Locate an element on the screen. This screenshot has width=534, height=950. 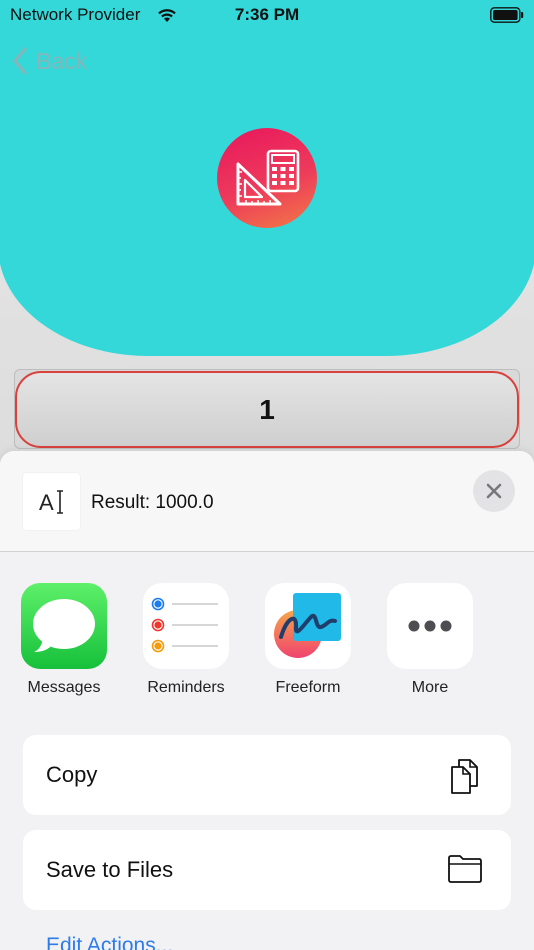
battery-icon is located at coordinates (507, 15).